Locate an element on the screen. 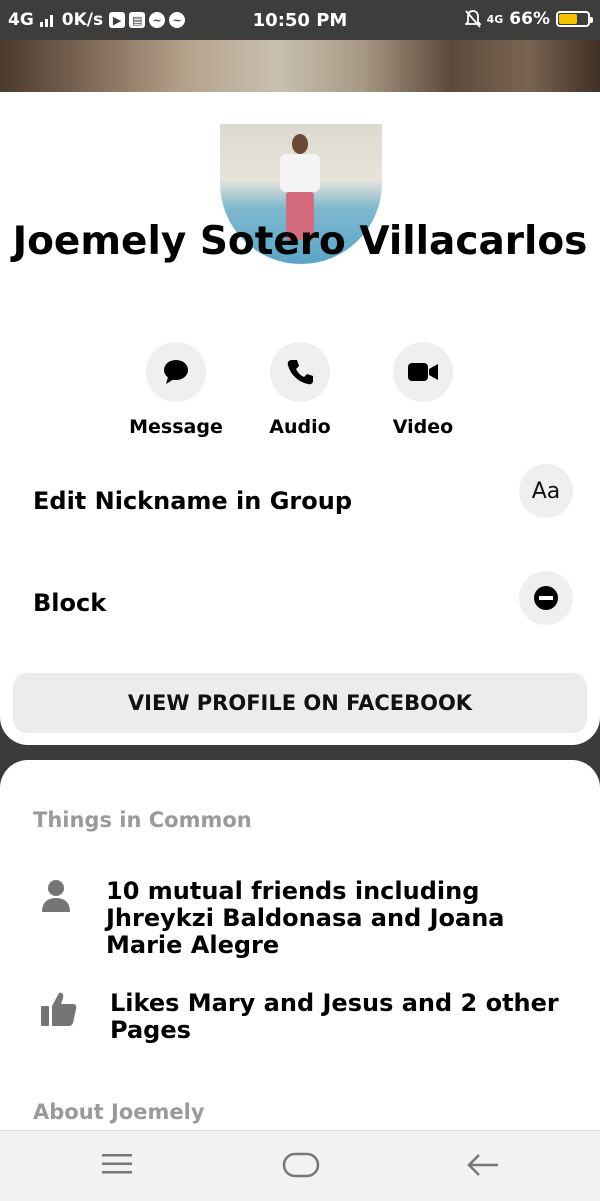 The image size is (600, 1201). message-label: Message is located at coordinates (176, 427).